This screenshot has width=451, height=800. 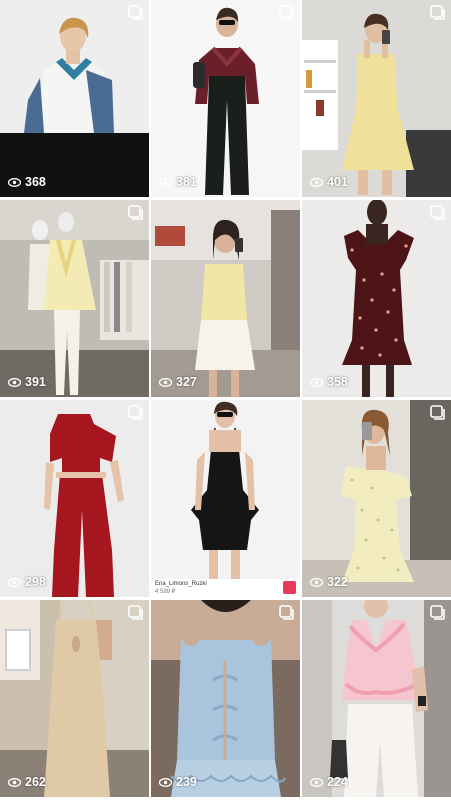 What do you see at coordinates (35, 582) in the screenshot?
I see `view-count-value: 298` at bounding box center [35, 582].